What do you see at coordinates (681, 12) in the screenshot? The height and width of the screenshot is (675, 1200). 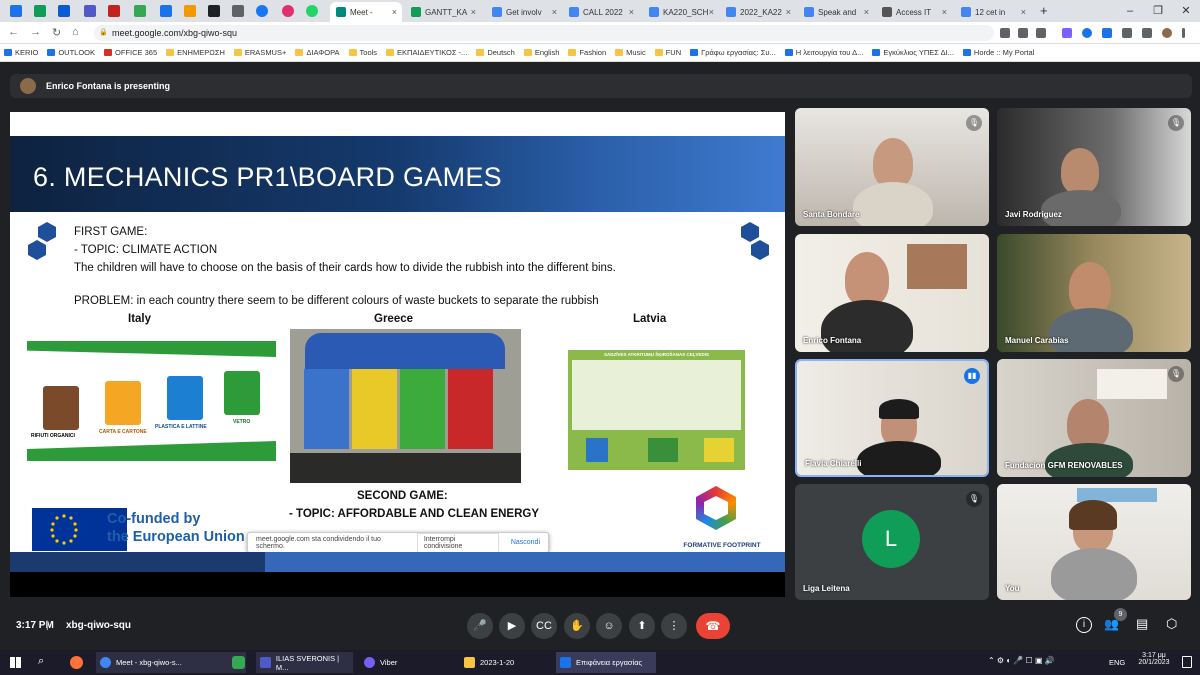 I see `browser-tab: KA220_SCH ×` at bounding box center [681, 12].